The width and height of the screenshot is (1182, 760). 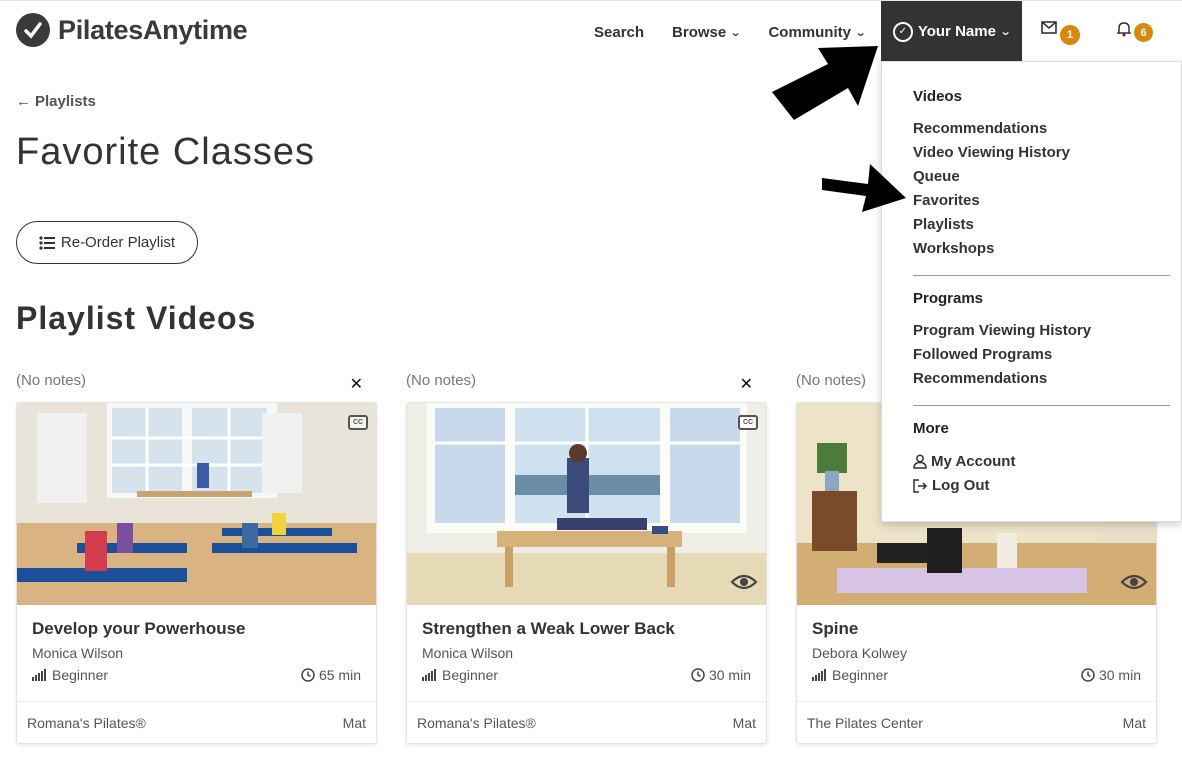 I want to click on video-title: Strengthen a Weak Lower Back, so click(x=586, y=629).